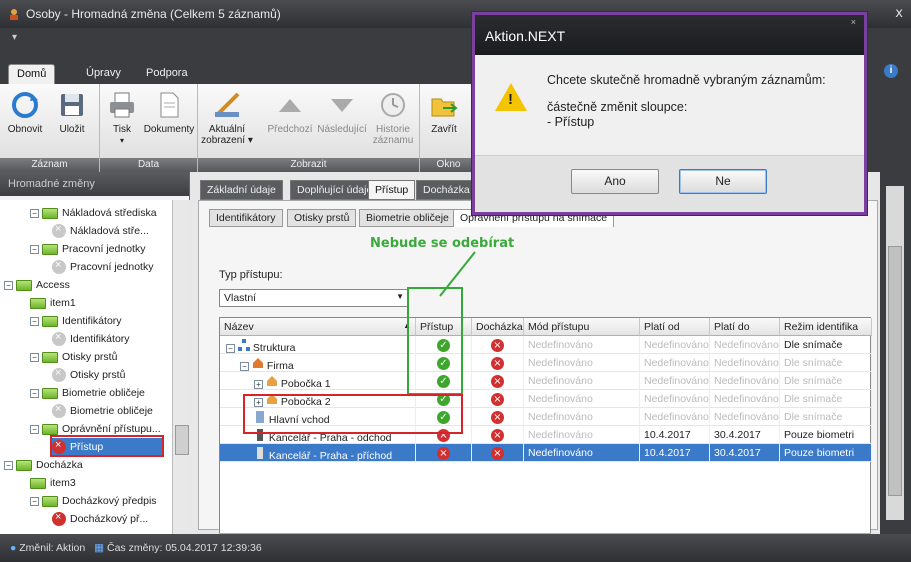 The height and width of the screenshot is (562, 911). Describe the element at coordinates (675, 327) in the screenshot. I see `column-header-plati-od: Platí od` at that location.